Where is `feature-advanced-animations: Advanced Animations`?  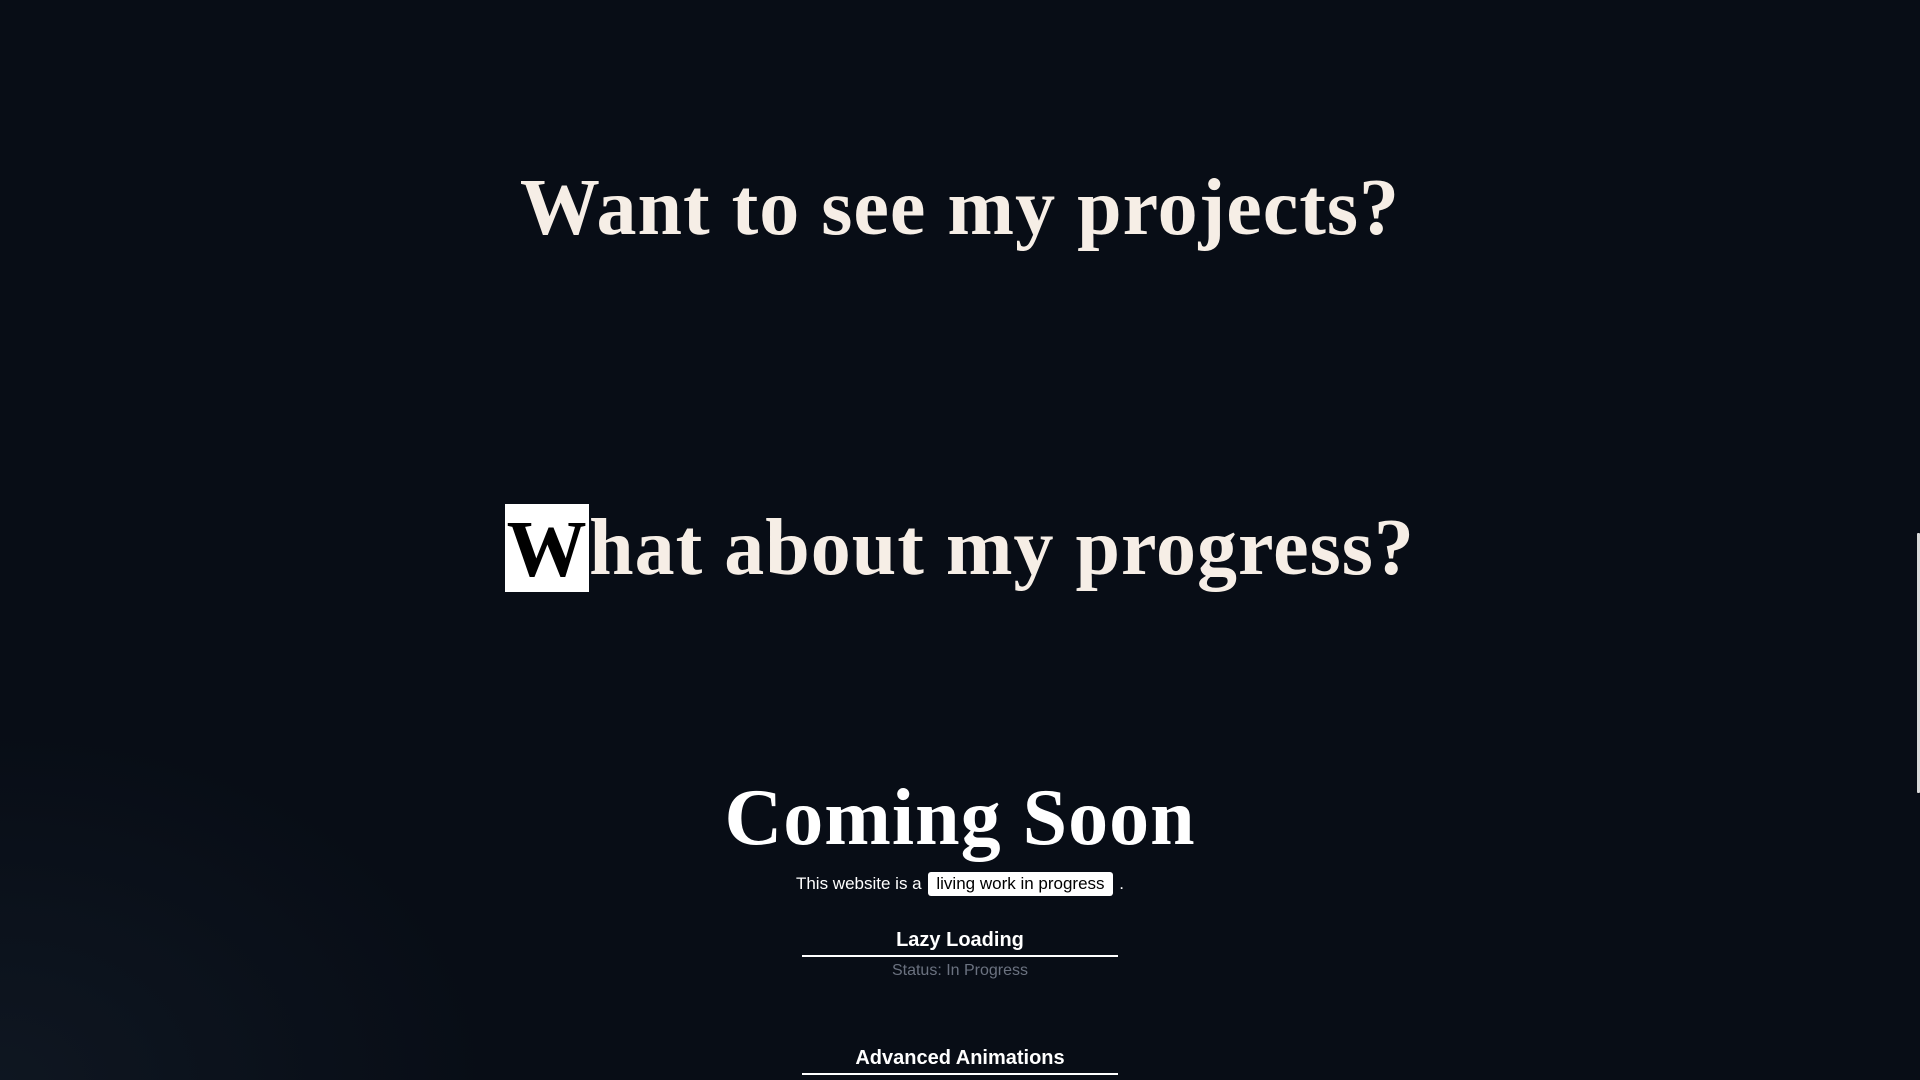 feature-advanced-animations: Advanced Animations is located at coordinates (960, 1060).